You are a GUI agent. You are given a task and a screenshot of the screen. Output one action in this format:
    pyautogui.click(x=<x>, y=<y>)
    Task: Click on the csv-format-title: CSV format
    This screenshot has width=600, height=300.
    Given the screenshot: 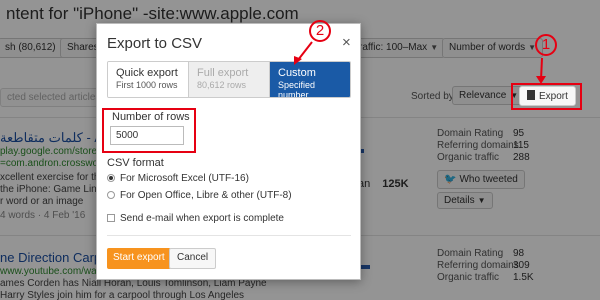 What is the action you would take?
    pyautogui.click(x=135, y=163)
    